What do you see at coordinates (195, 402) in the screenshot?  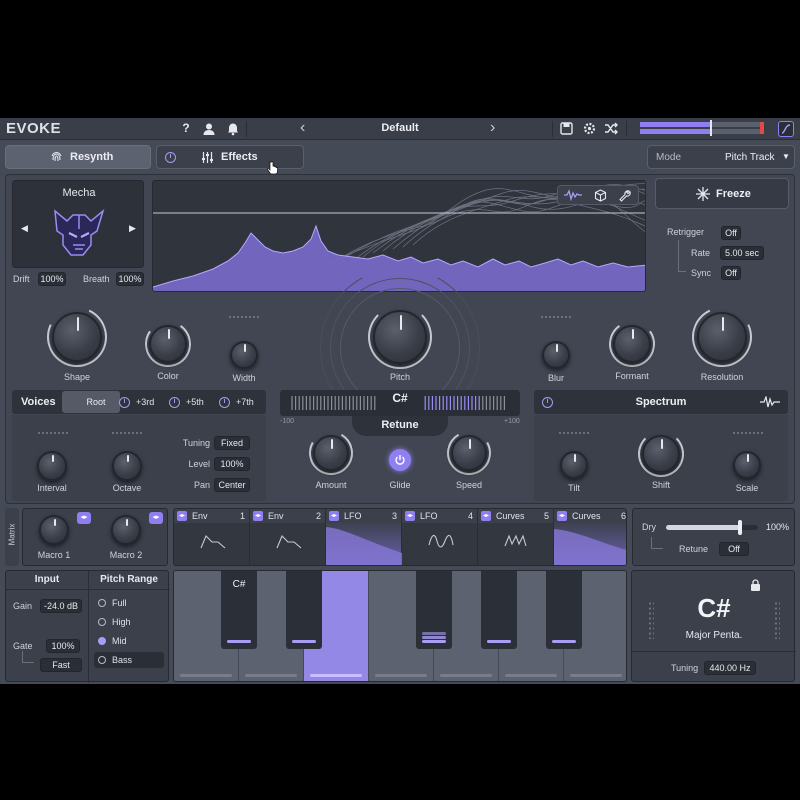 I see `fifth-voice-label: +5th` at bounding box center [195, 402].